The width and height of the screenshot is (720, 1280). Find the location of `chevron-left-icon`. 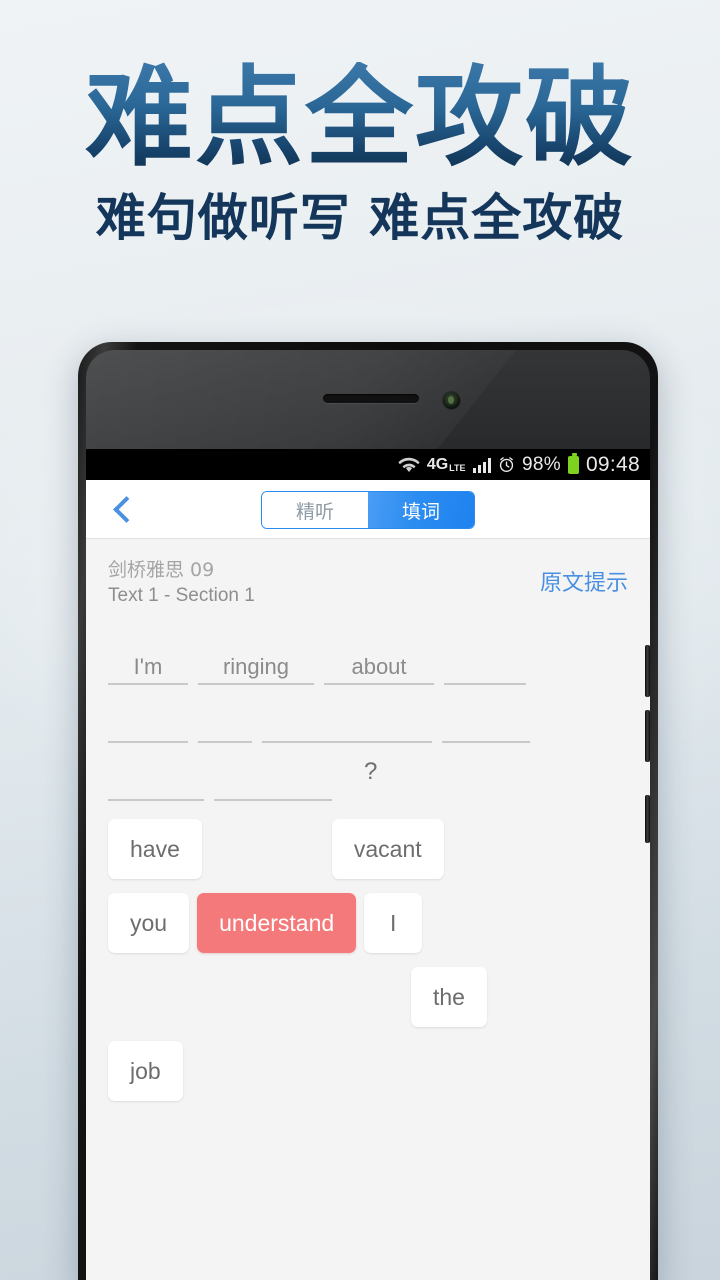

chevron-left-icon is located at coordinates (126, 509).